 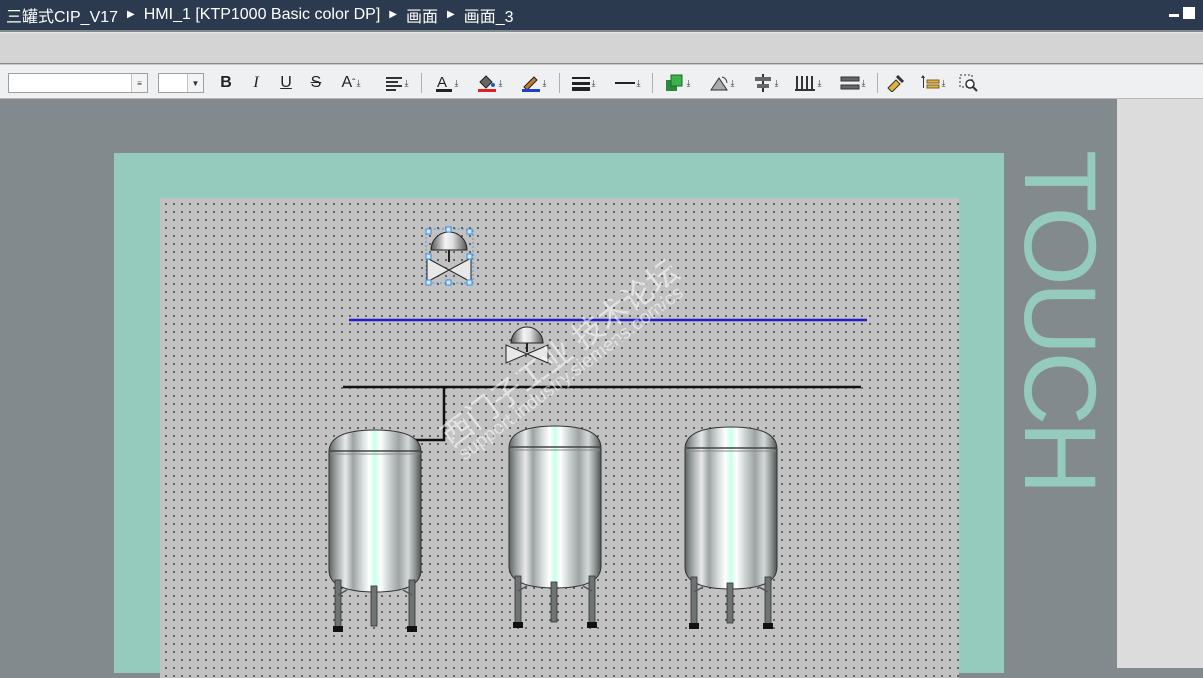 I want to click on valve-1-selected, so click(x=449, y=256).